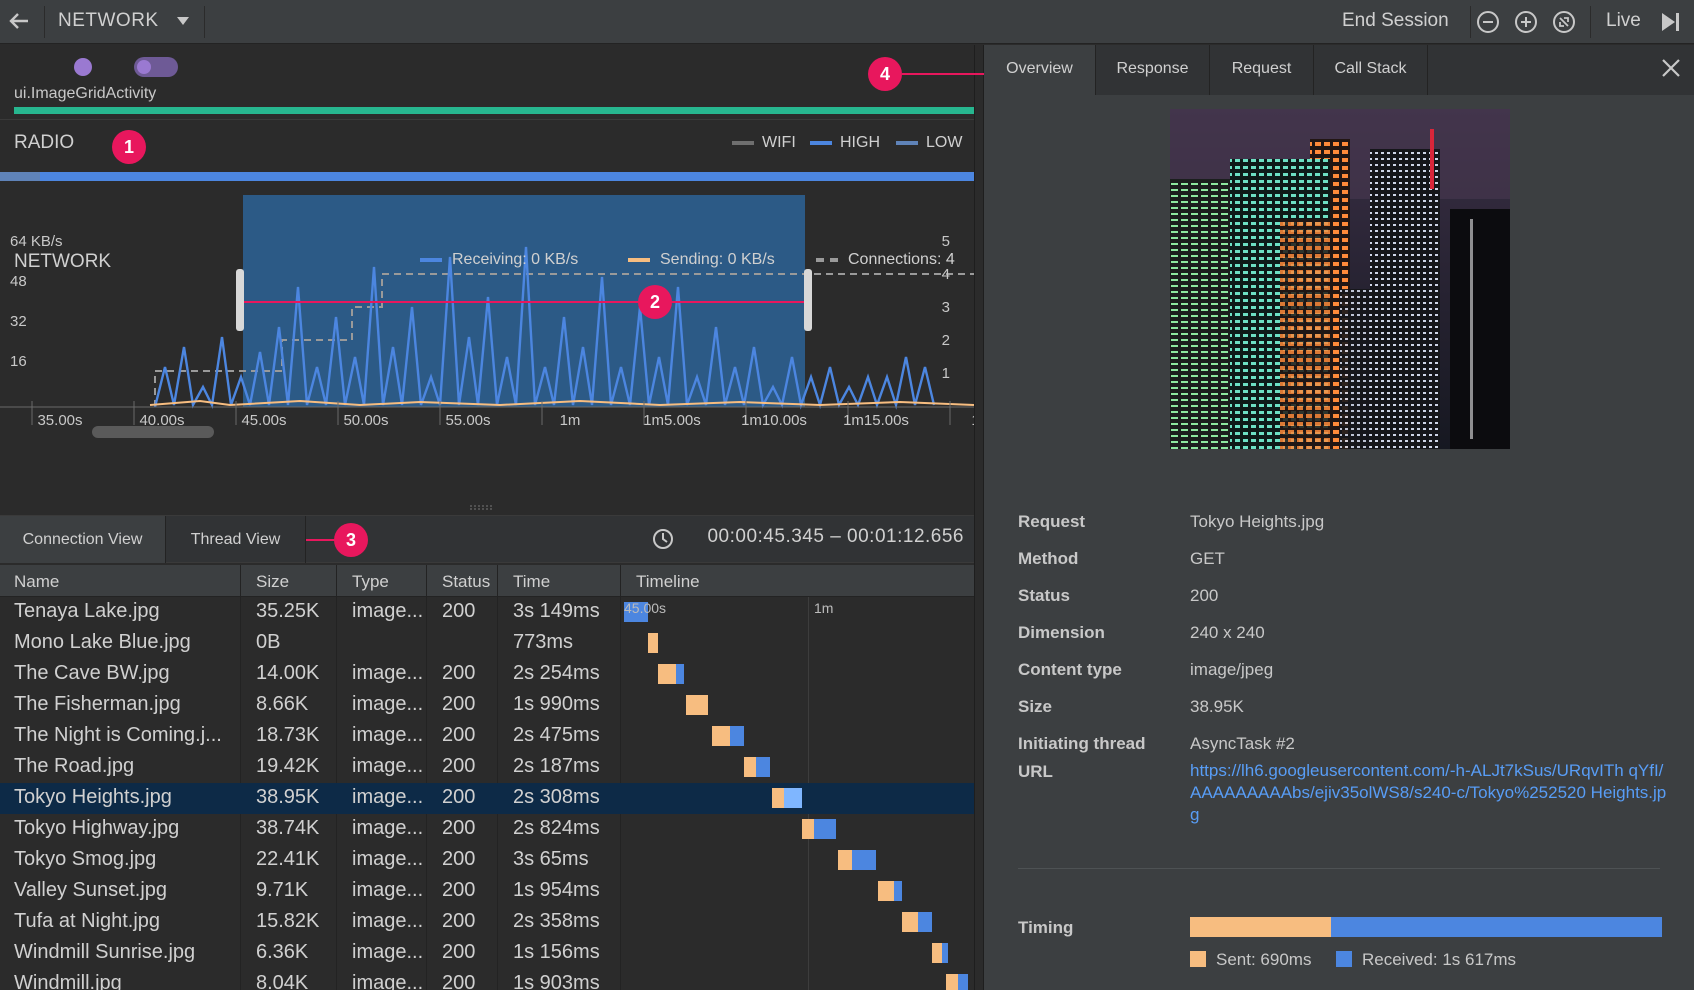 Image resolution: width=1694 pixels, height=990 pixels. What do you see at coordinates (83, 67) in the screenshot?
I see `activity-event-dot` at bounding box center [83, 67].